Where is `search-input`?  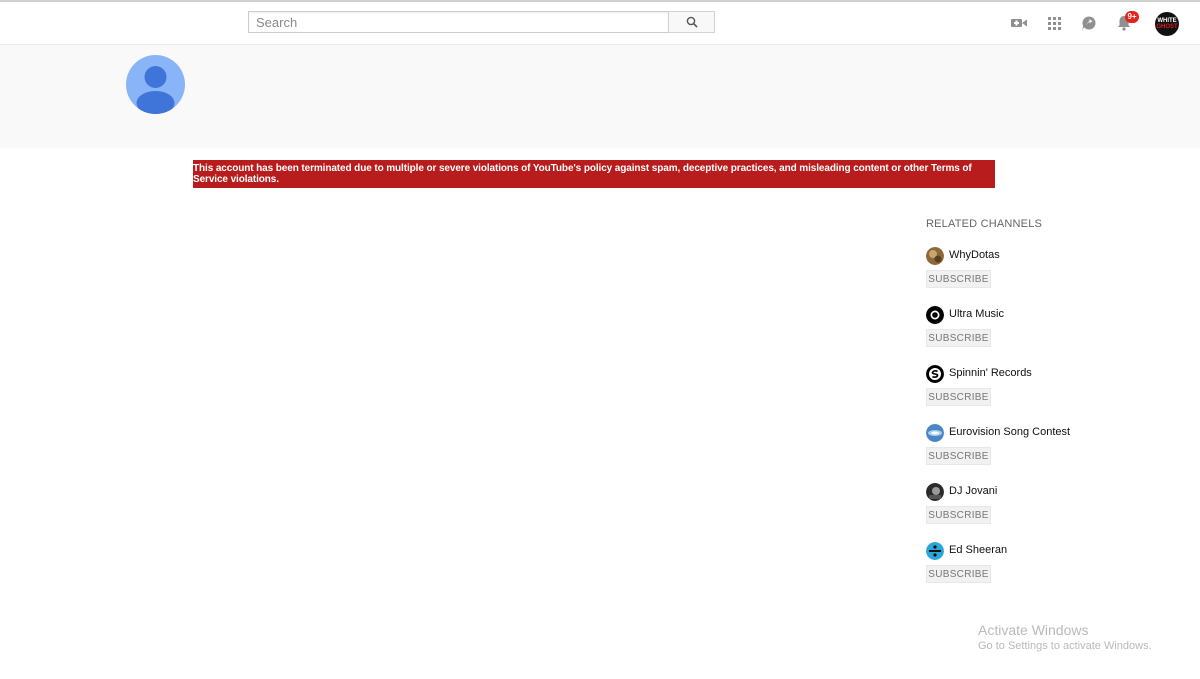 search-input is located at coordinates (458, 22).